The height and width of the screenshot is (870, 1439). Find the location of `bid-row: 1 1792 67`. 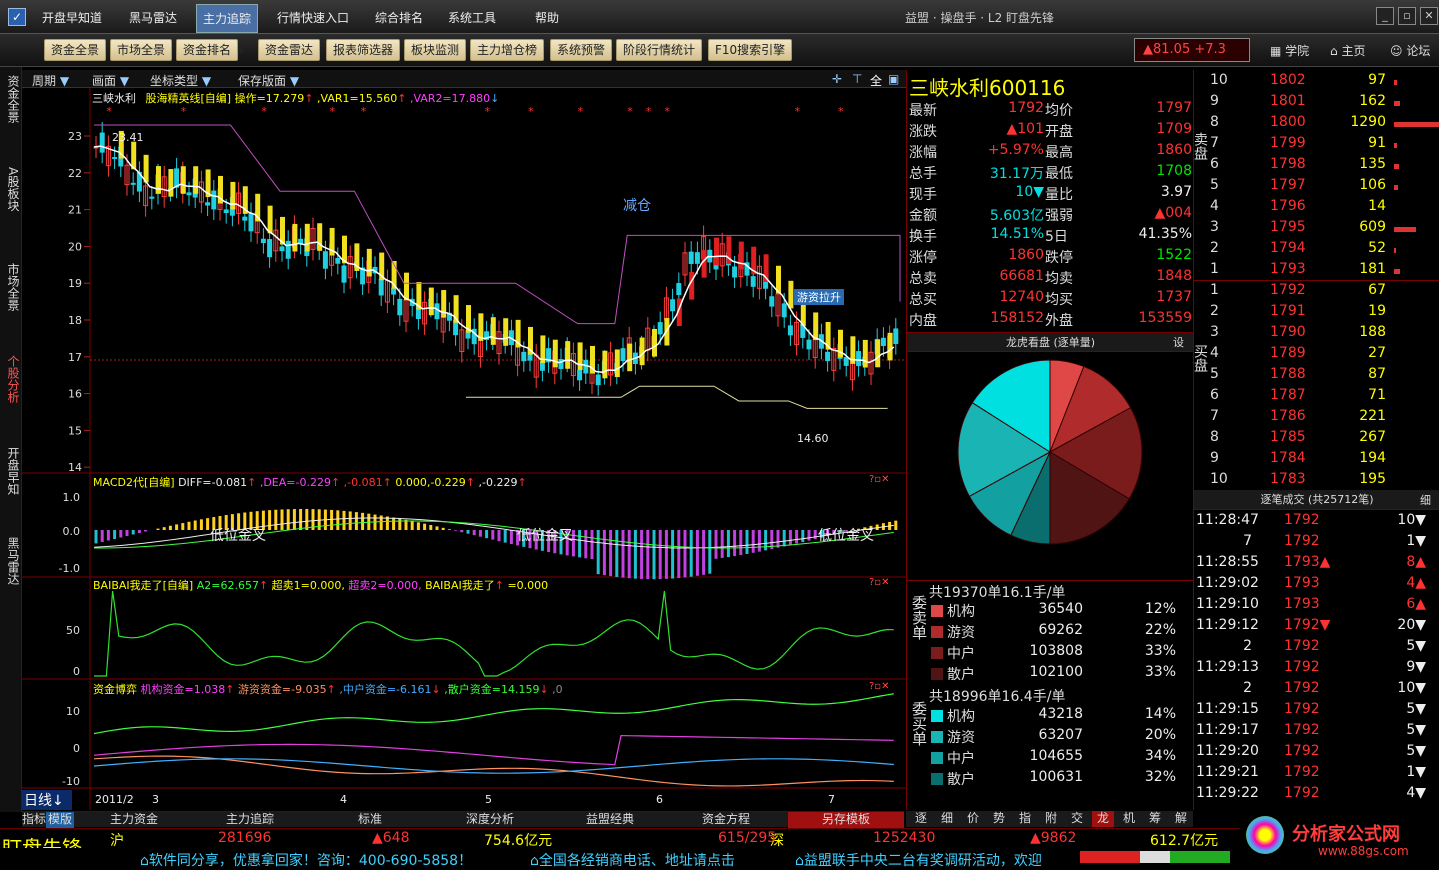

bid-row: 1 1792 67 is located at coordinates (1316, 292).